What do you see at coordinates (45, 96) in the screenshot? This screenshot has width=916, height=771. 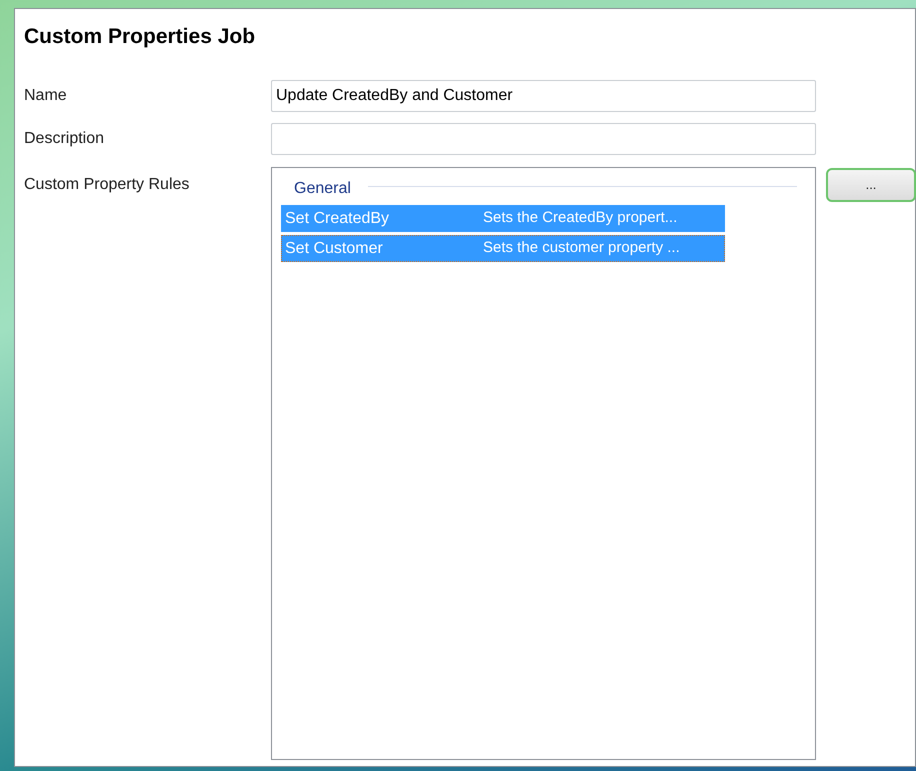 I see `field-label: Name` at bounding box center [45, 96].